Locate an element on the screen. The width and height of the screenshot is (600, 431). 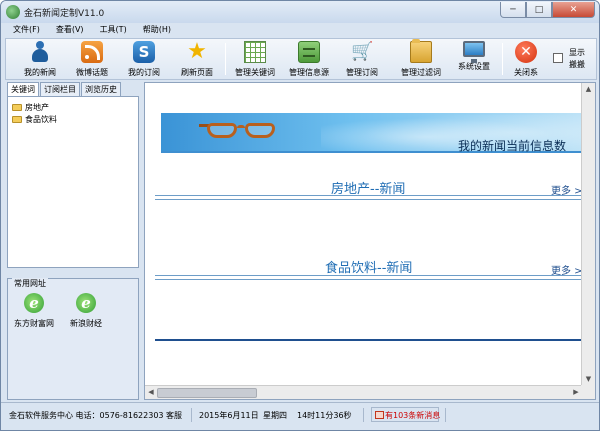
close-system-button: ✕ 关闭系 is located at coordinates (526, 59).